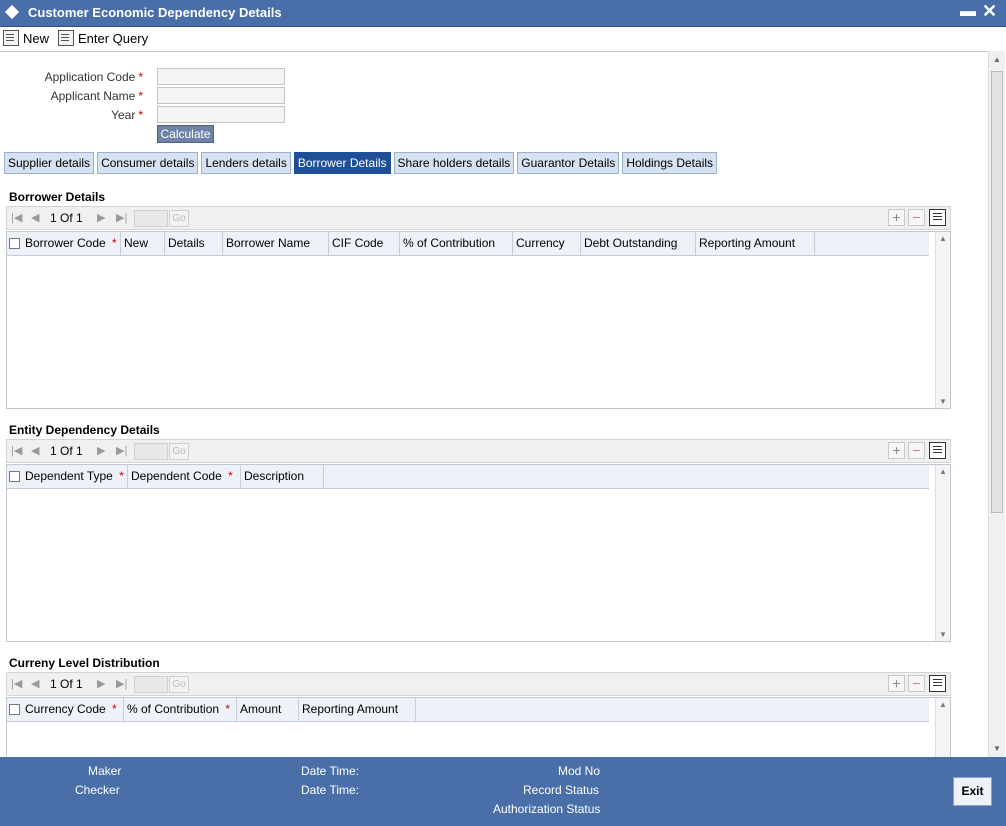 This screenshot has width=1006, height=826. I want to click on column-header: New, so click(143, 243).